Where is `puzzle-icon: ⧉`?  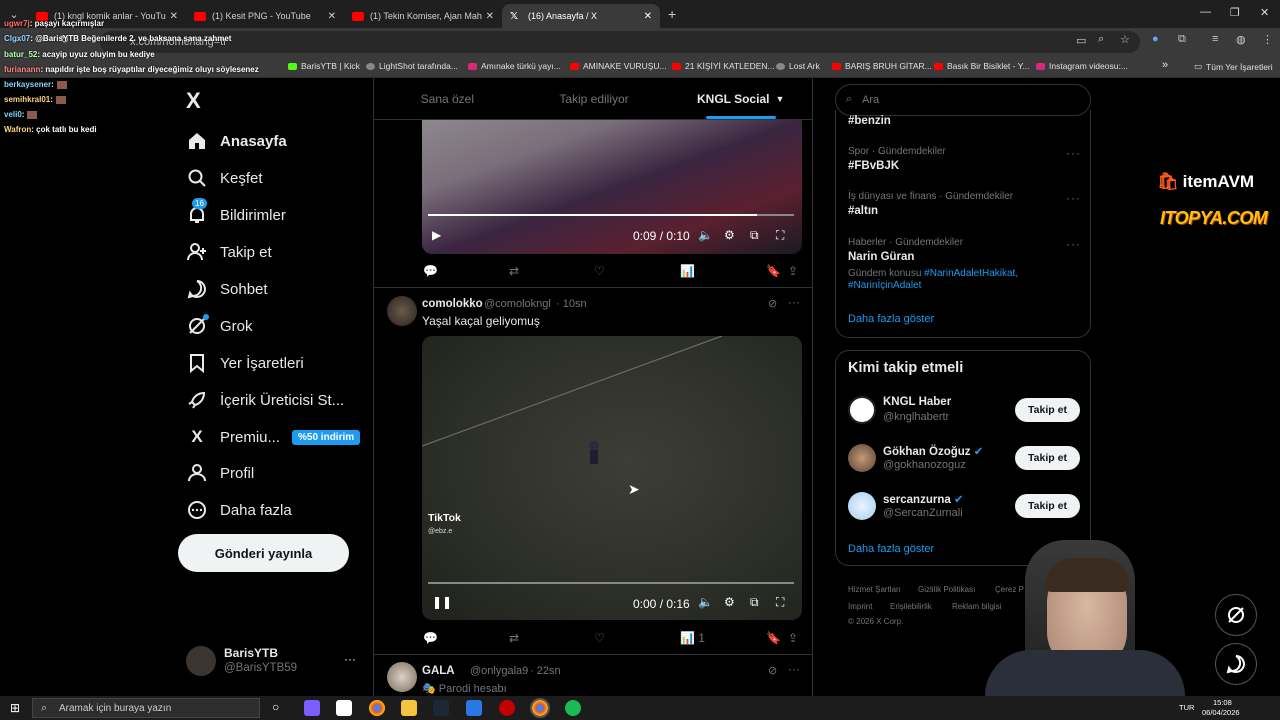 puzzle-icon: ⧉ is located at coordinates (1182, 39).